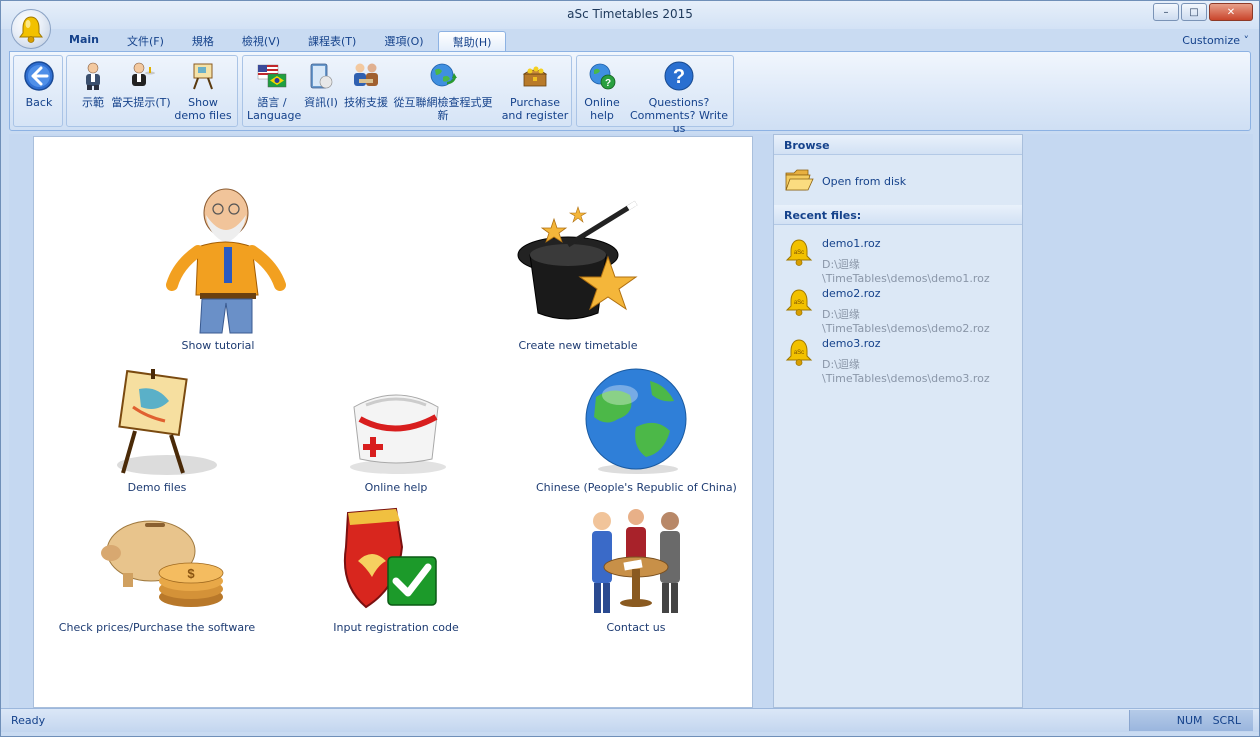  I want to click on tab-specs: 規格, so click(203, 41).